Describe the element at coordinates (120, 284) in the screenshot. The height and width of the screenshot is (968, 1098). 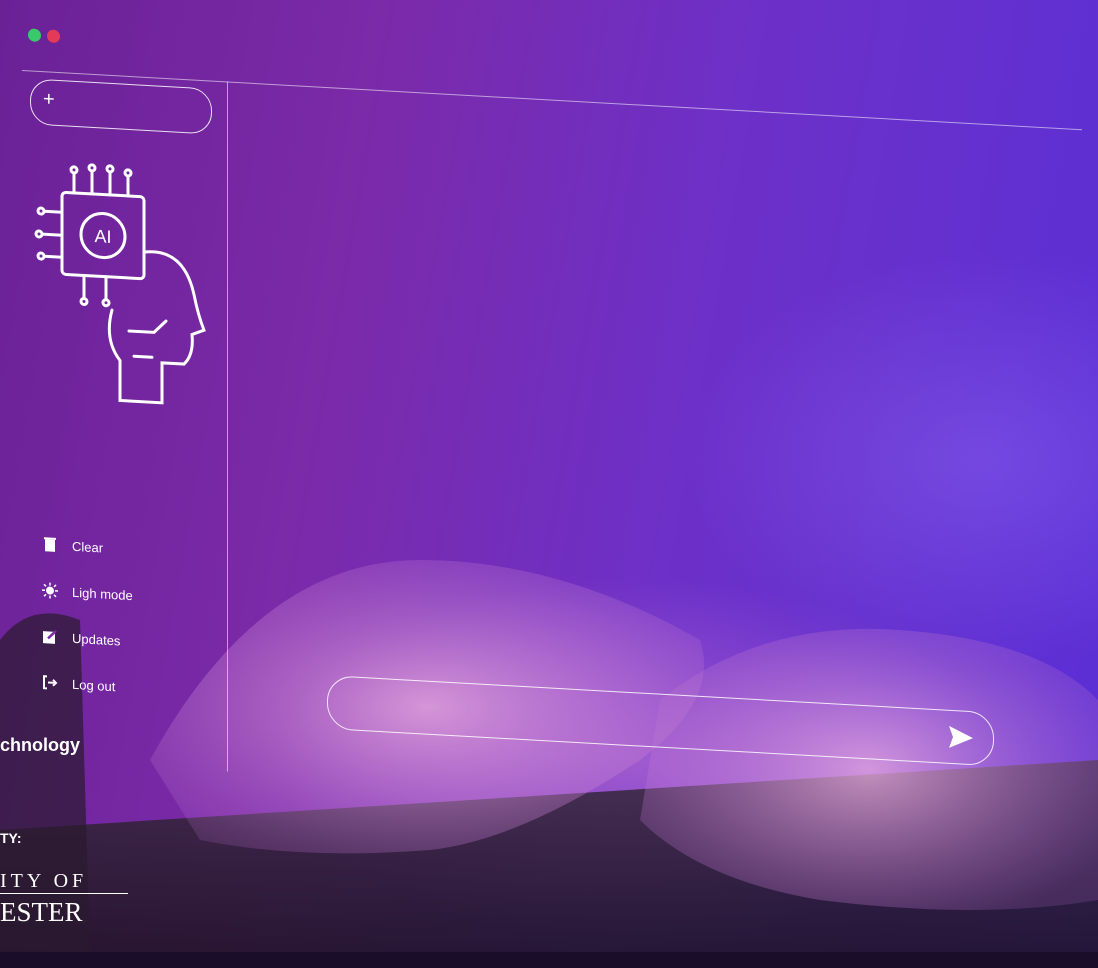
I see `ai-head-chip-icon: AI` at that location.